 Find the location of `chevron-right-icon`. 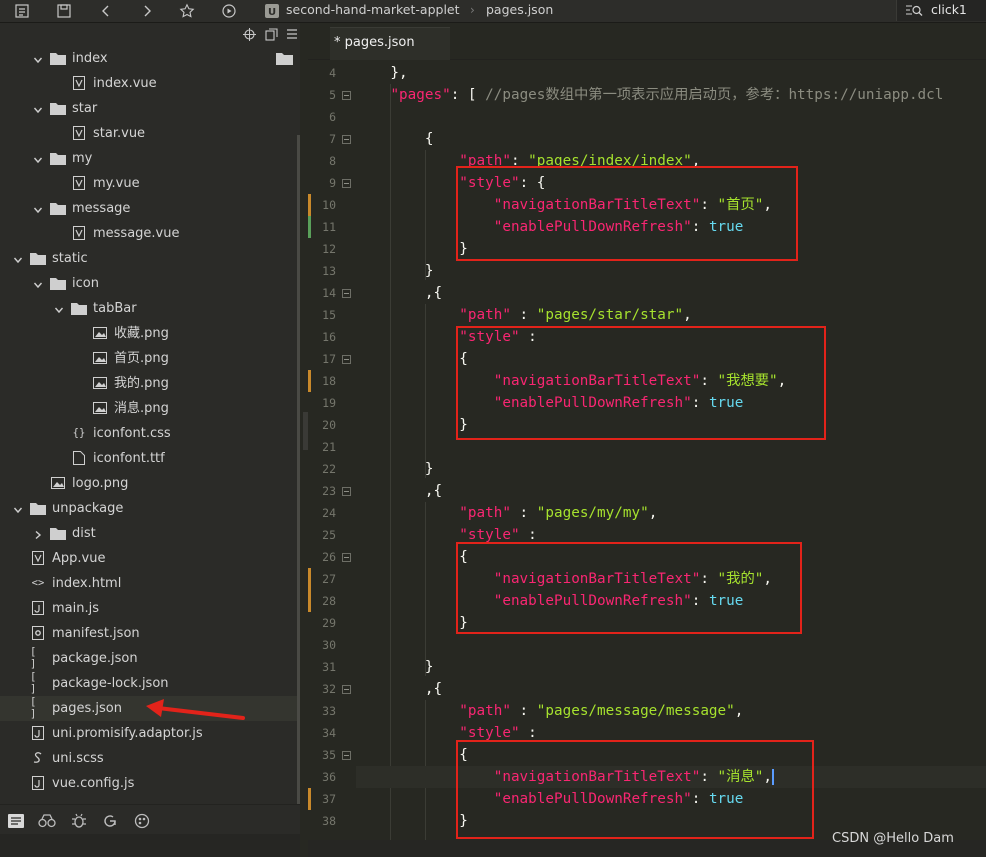

chevron-right-icon is located at coordinates (38, 534).